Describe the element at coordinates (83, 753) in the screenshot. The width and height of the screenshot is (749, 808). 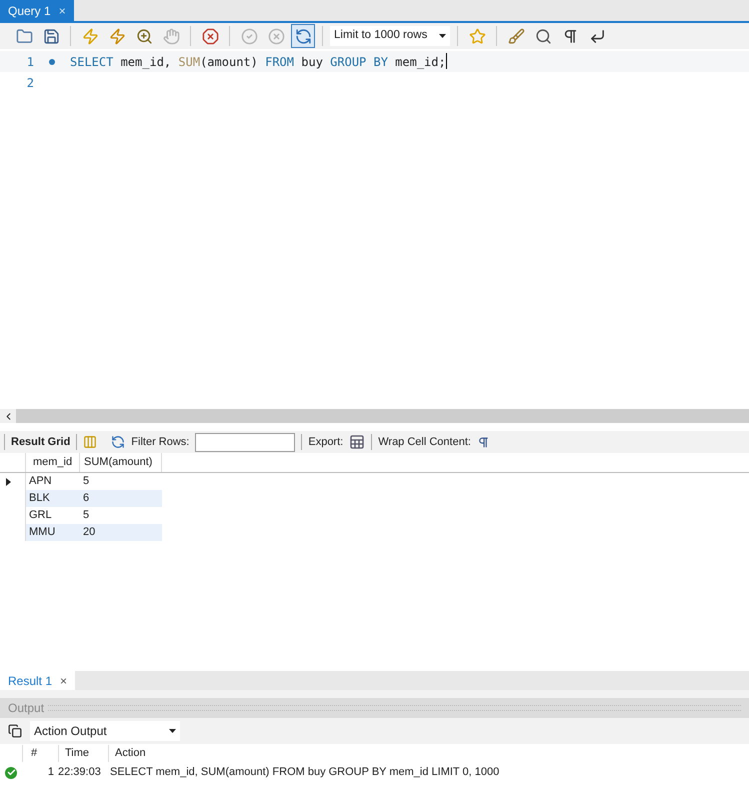
I see `column-header: Time` at that location.